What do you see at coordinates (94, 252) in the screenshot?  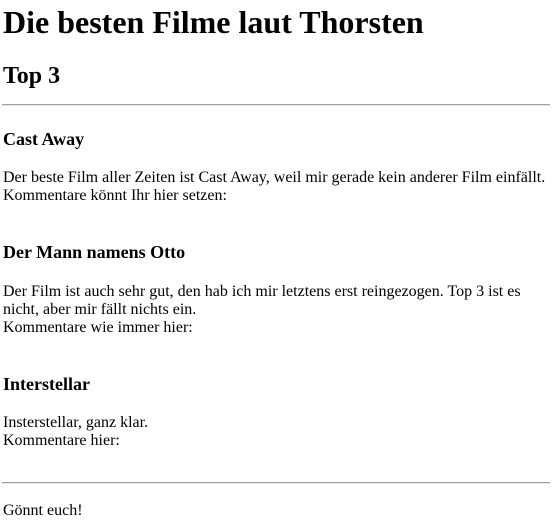 I see `movie-title: Der Mann namens Otto` at bounding box center [94, 252].